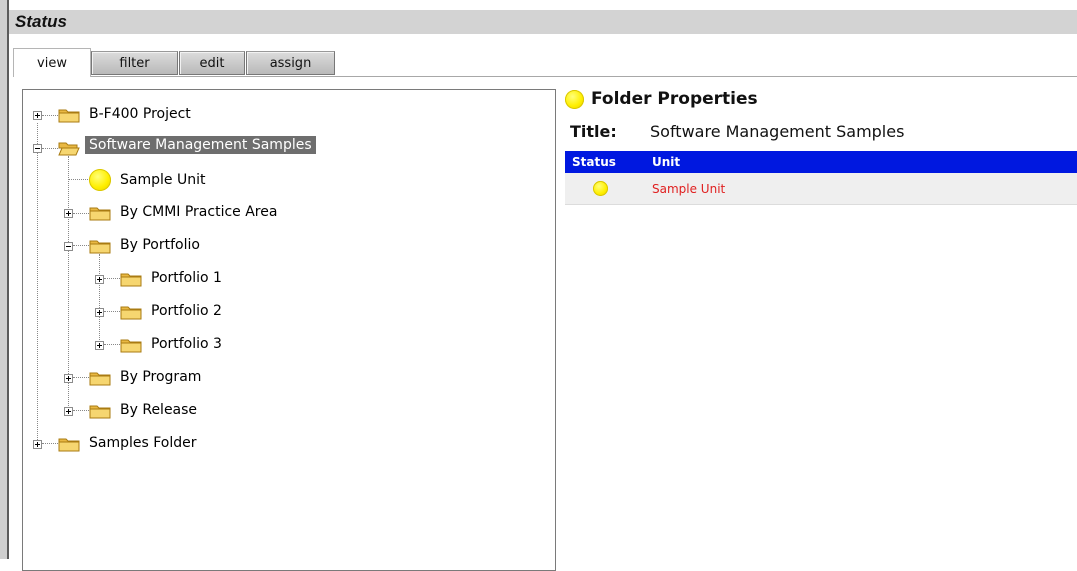 The image size is (1077, 571). I want to click on table-header-row: Status Unit, so click(821, 162).